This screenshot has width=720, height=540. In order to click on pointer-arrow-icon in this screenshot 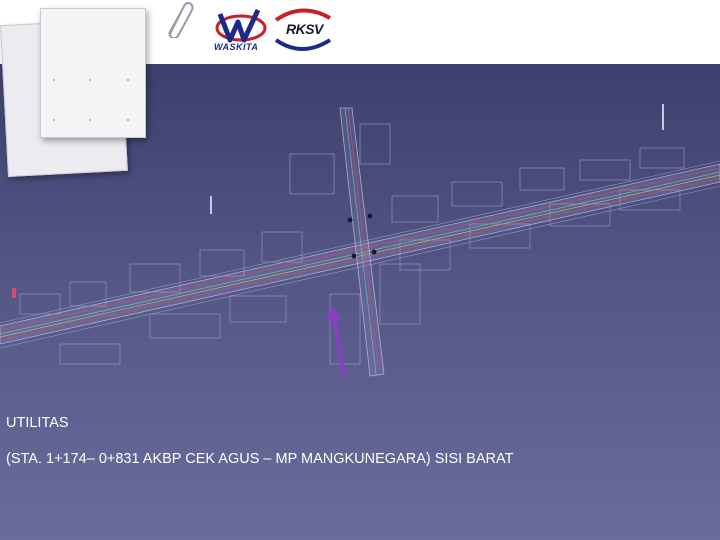, I will do `click(336, 341)`.